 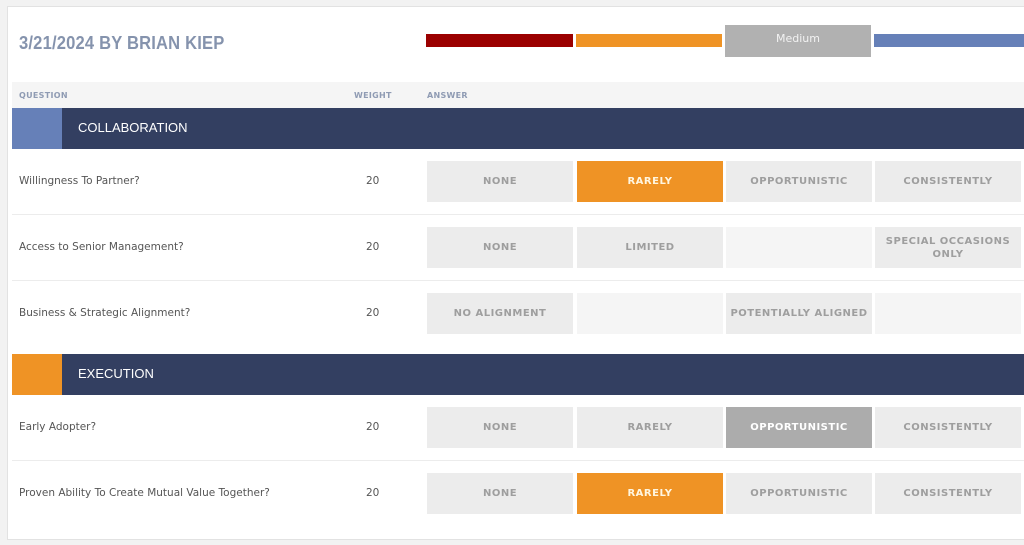 What do you see at coordinates (949, 40) in the screenshot?
I see `legend-segment-high` at bounding box center [949, 40].